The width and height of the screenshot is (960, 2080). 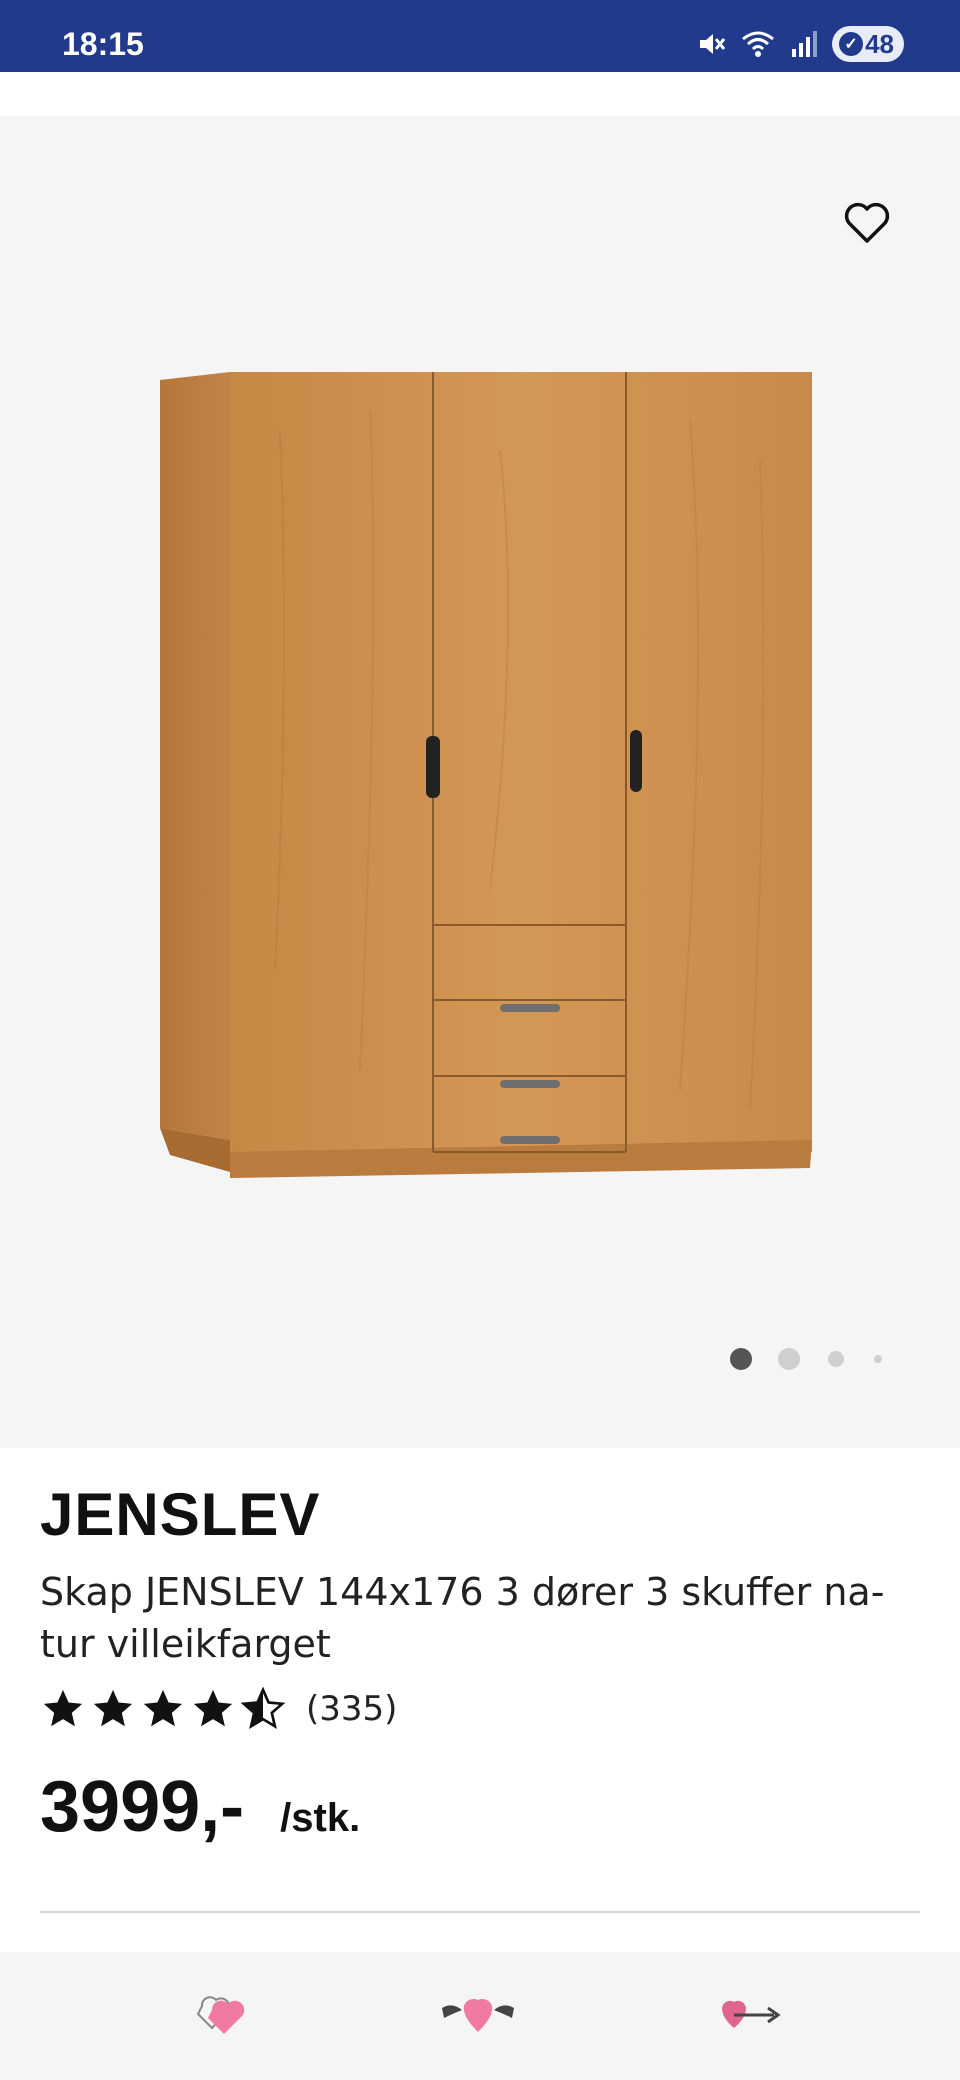 I want to click on divider, so click(x=480, y=1912).